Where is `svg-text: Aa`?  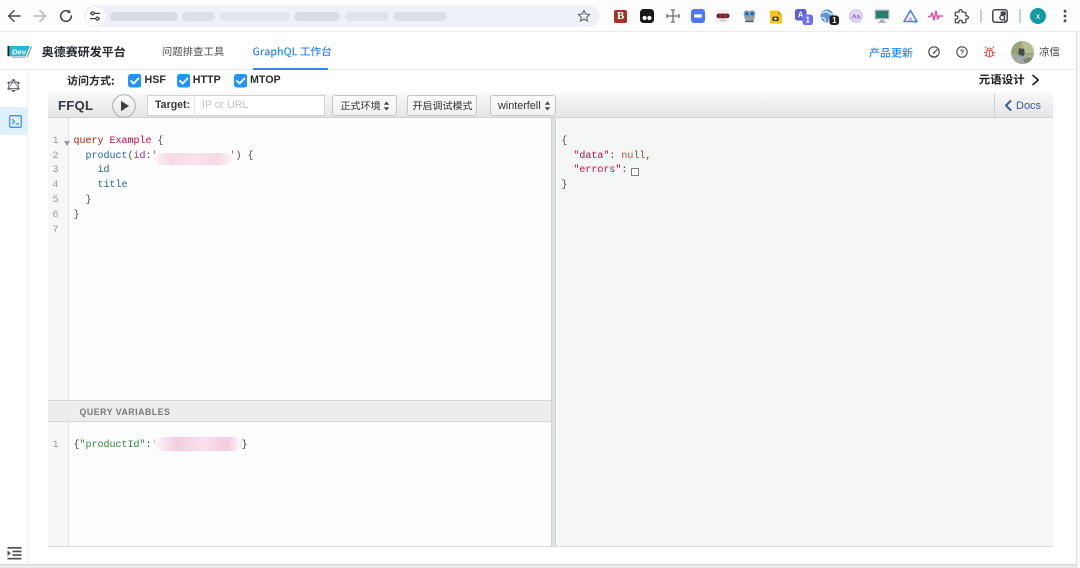
svg-text: Aa is located at coordinates (856, 17).